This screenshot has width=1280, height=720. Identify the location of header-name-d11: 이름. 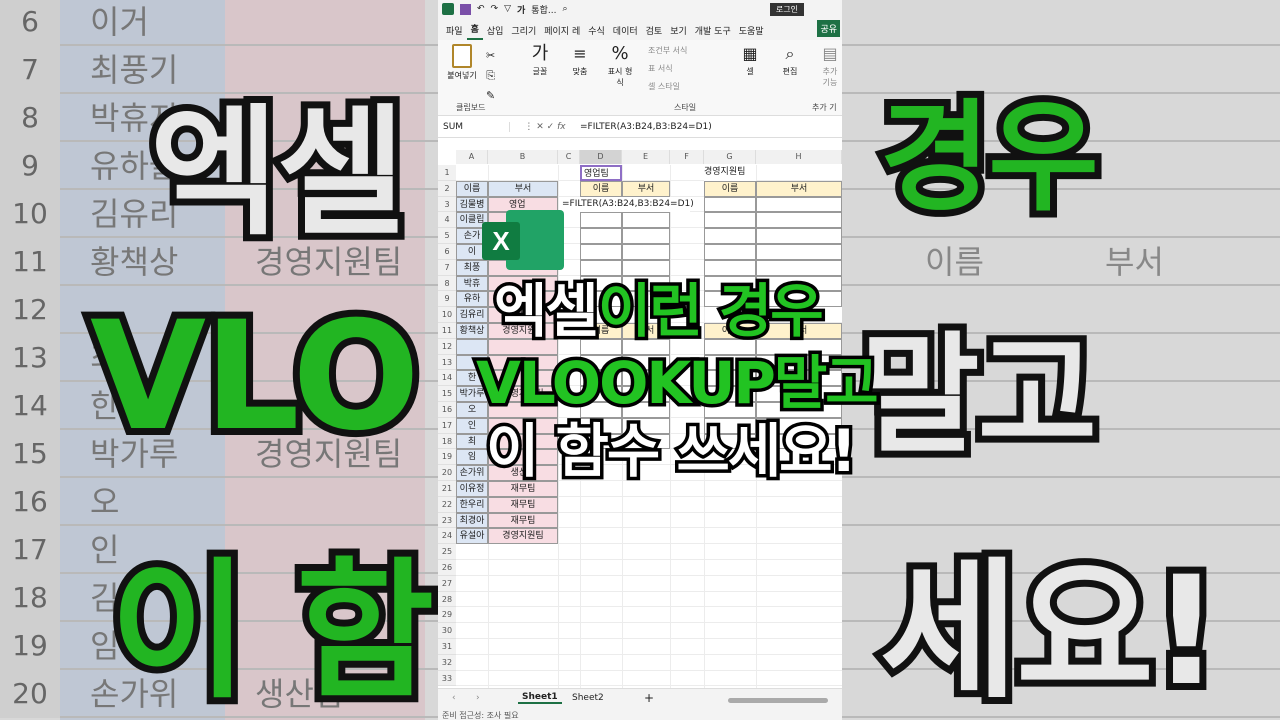
(601, 331).